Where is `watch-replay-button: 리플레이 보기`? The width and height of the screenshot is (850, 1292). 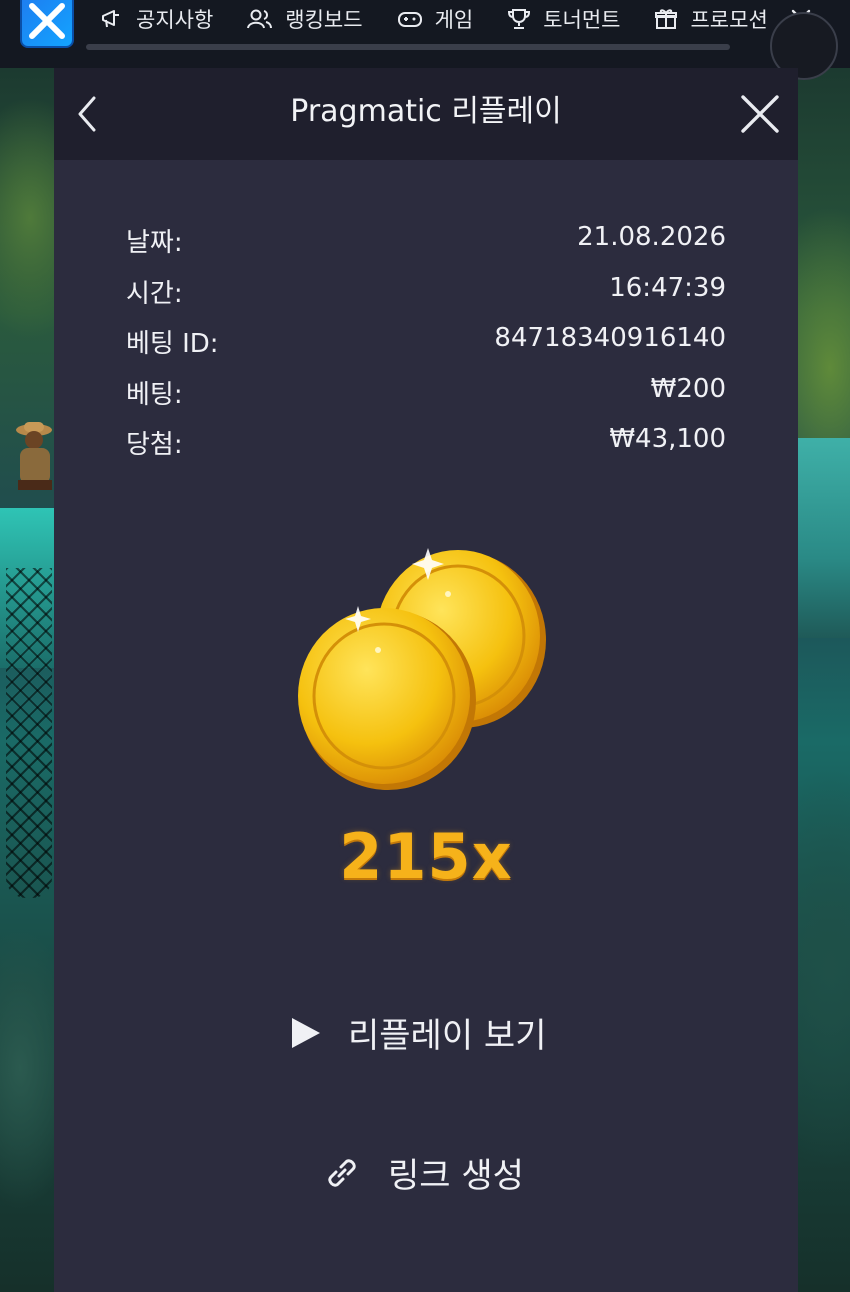
watch-replay-button: 리플레이 보기 is located at coordinates (418, 1032).